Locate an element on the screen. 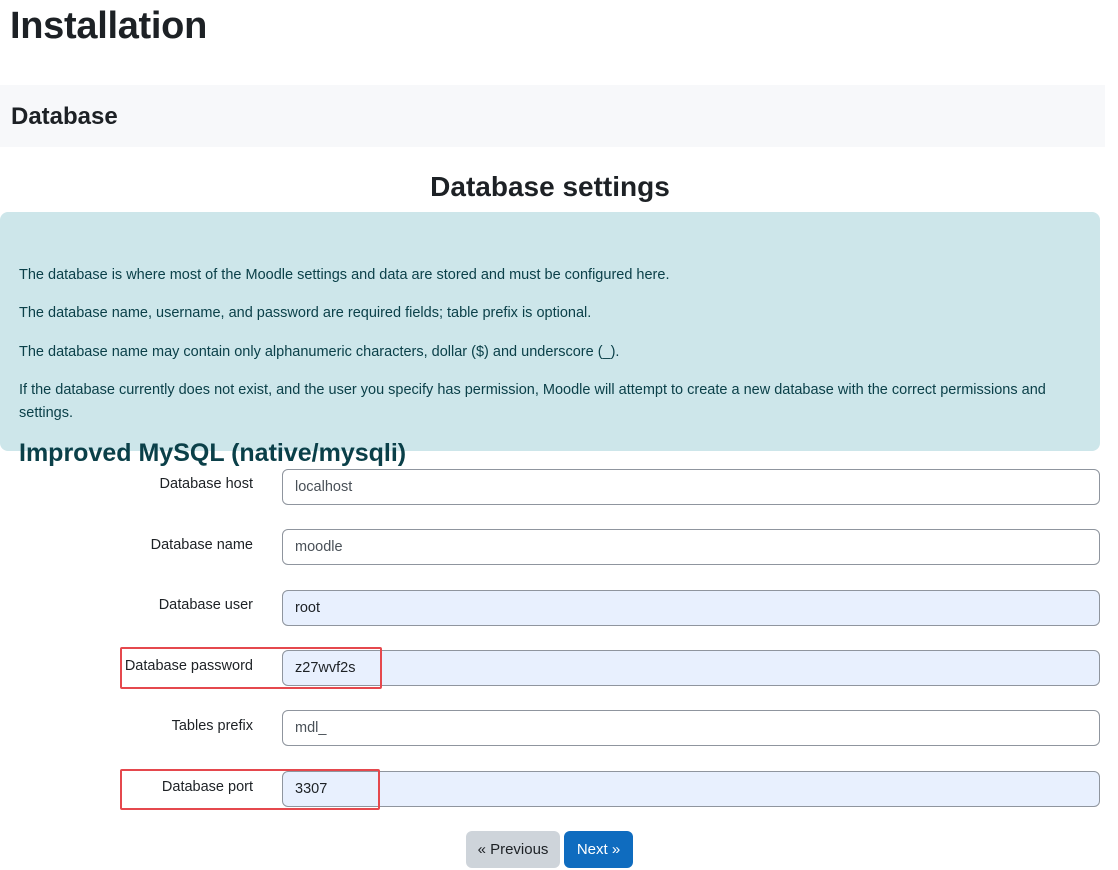 The image size is (1118, 870). form-row-db-password: Database password is located at coordinates (552, 670).